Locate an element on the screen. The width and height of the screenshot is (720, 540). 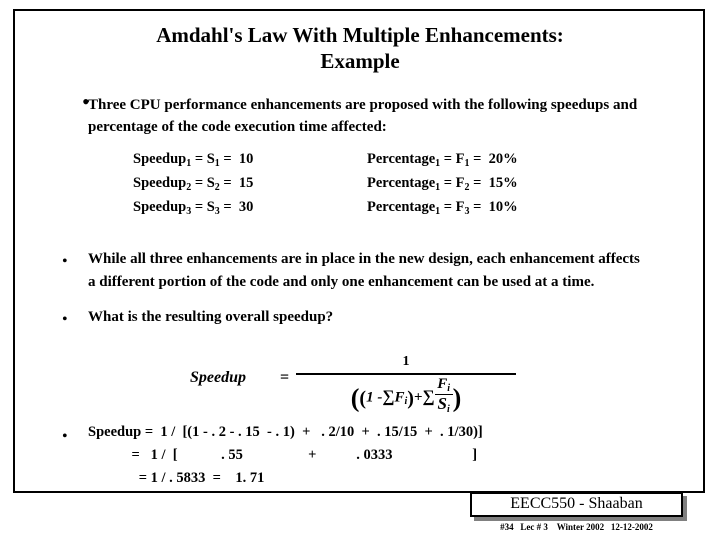
formula-numerator: 1 is located at coordinates (406, 361).